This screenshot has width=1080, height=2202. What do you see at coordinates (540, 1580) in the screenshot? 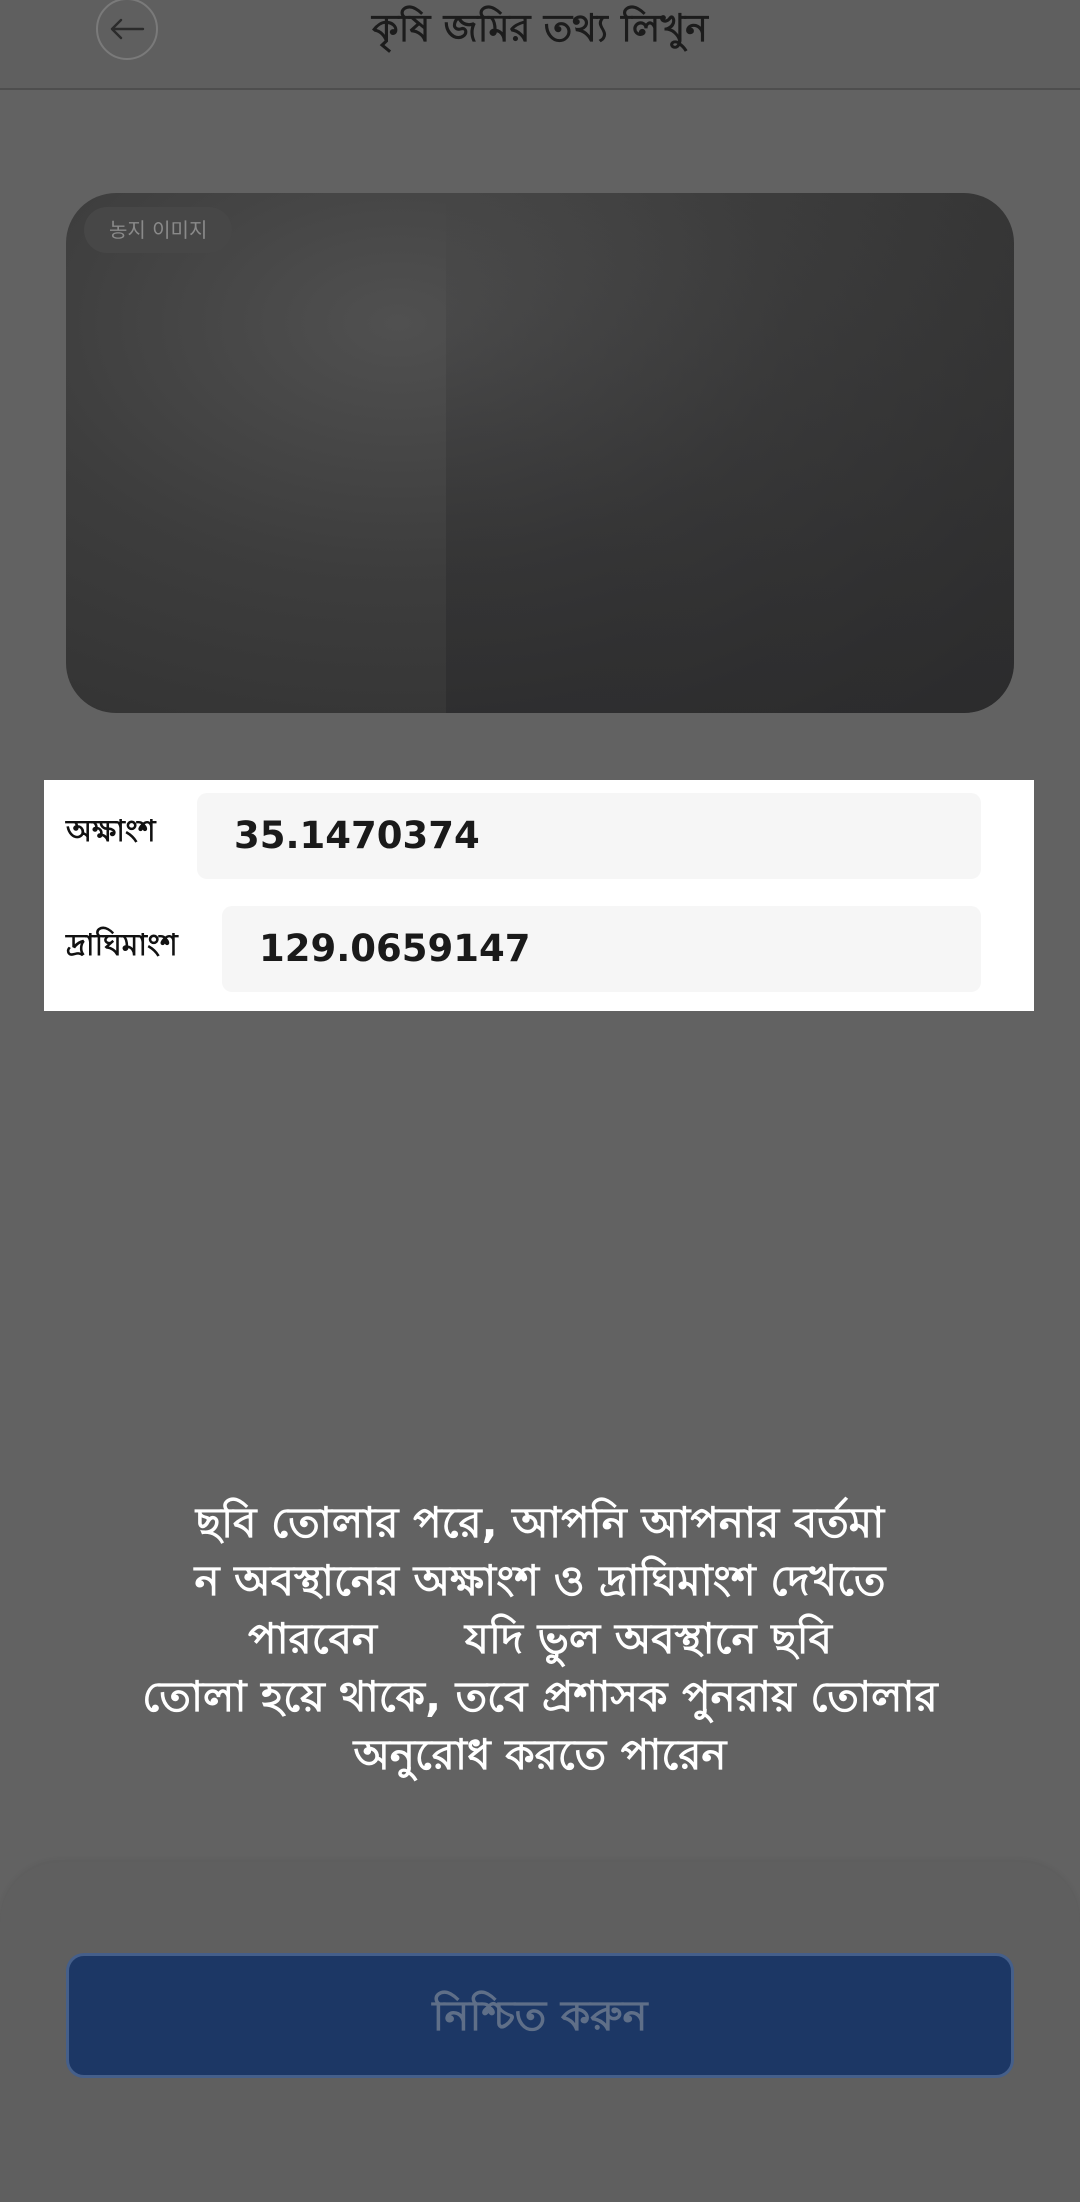
I see `info-line: ন অবস্থানের অক্ষাংশ ও দ্রাঘিমাংশ দেখতে` at bounding box center [540, 1580].